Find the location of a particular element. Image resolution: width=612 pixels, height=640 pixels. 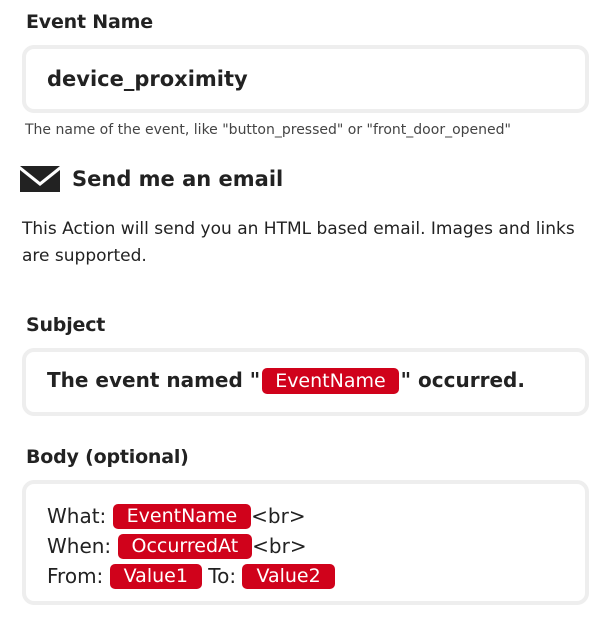

body-what-br: <br> is located at coordinates (278, 516).